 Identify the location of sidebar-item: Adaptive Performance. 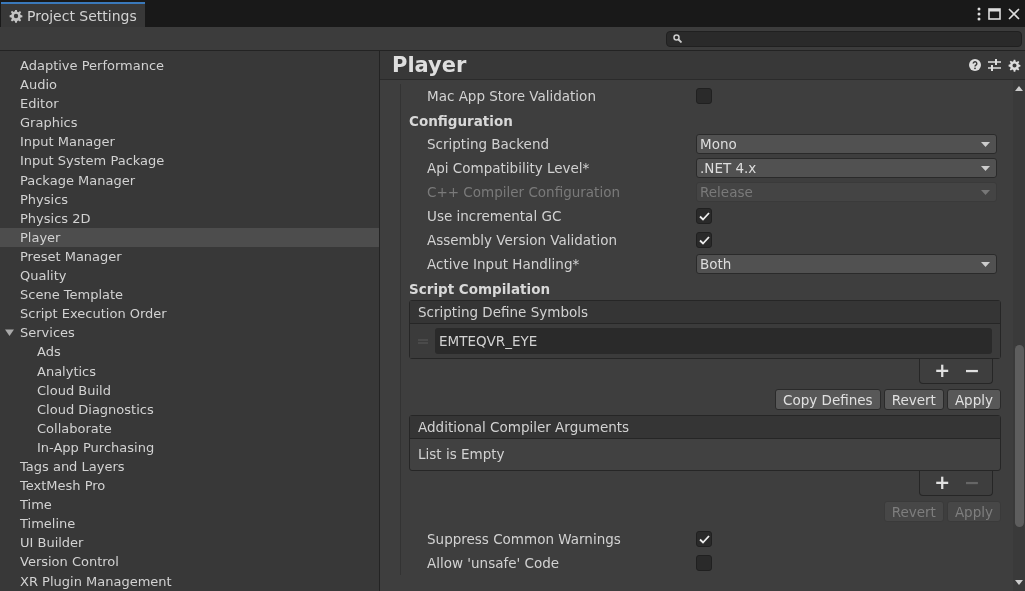
(189, 66).